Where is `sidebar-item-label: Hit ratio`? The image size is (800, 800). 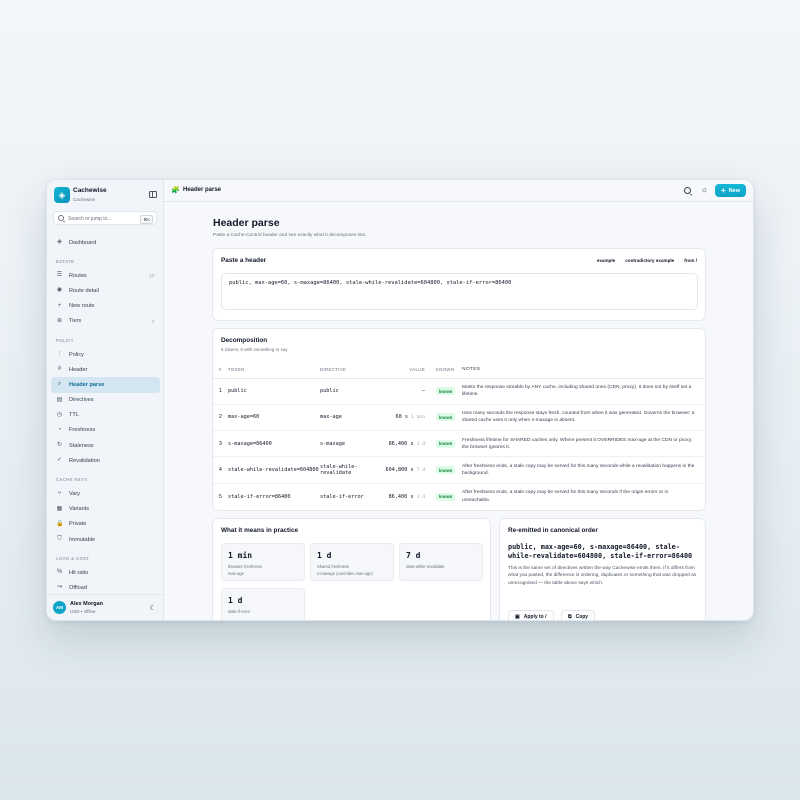 sidebar-item-label: Hit ratio is located at coordinates (79, 572).